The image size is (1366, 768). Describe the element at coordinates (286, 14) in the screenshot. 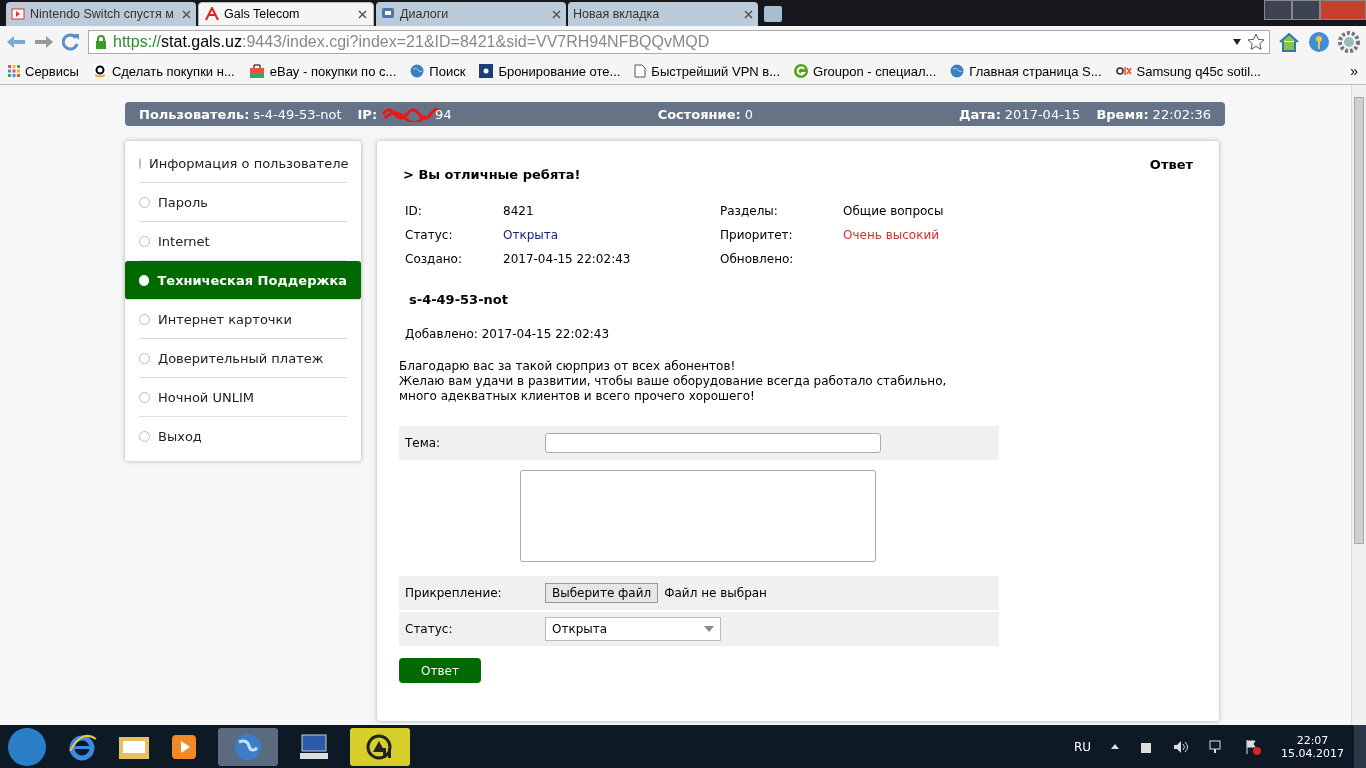

I see `browser-tab: Gals Telecom` at that location.